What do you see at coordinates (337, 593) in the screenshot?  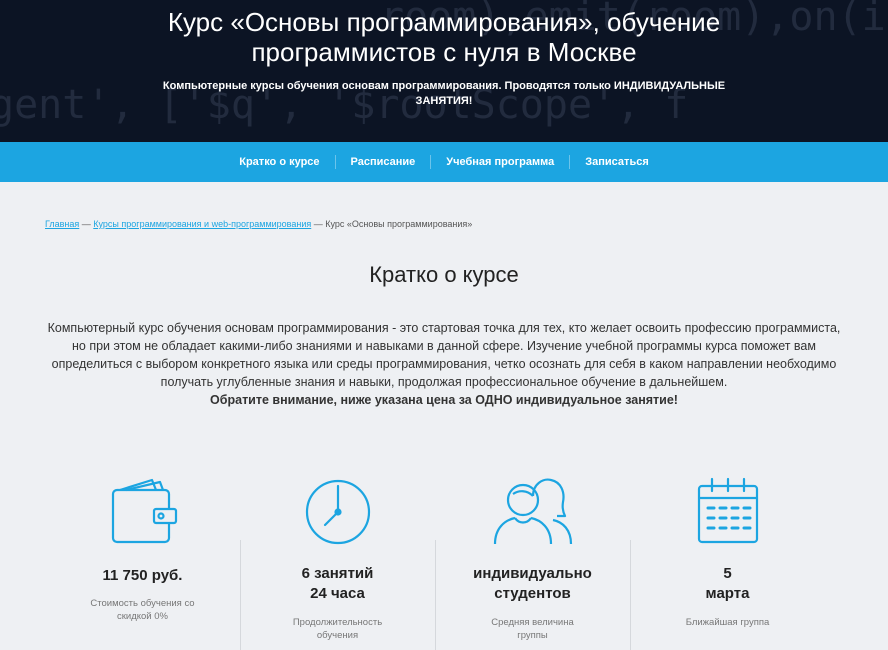 I see `feature-duration-value: 24 часа` at bounding box center [337, 593].